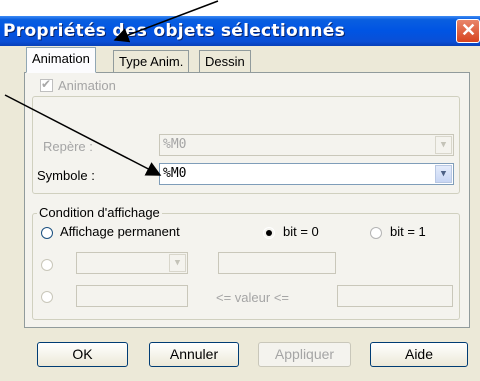 Image resolution: width=480 pixels, height=381 pixels. I want to click on animation-checkbox-label: Animation, so click(87, 85).